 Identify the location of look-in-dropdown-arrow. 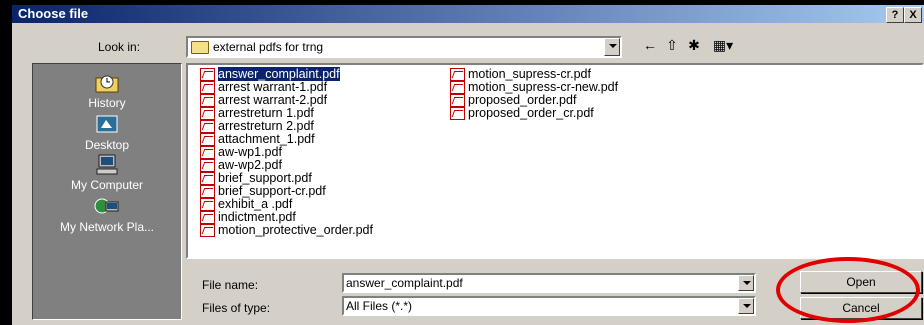
(612, 47).